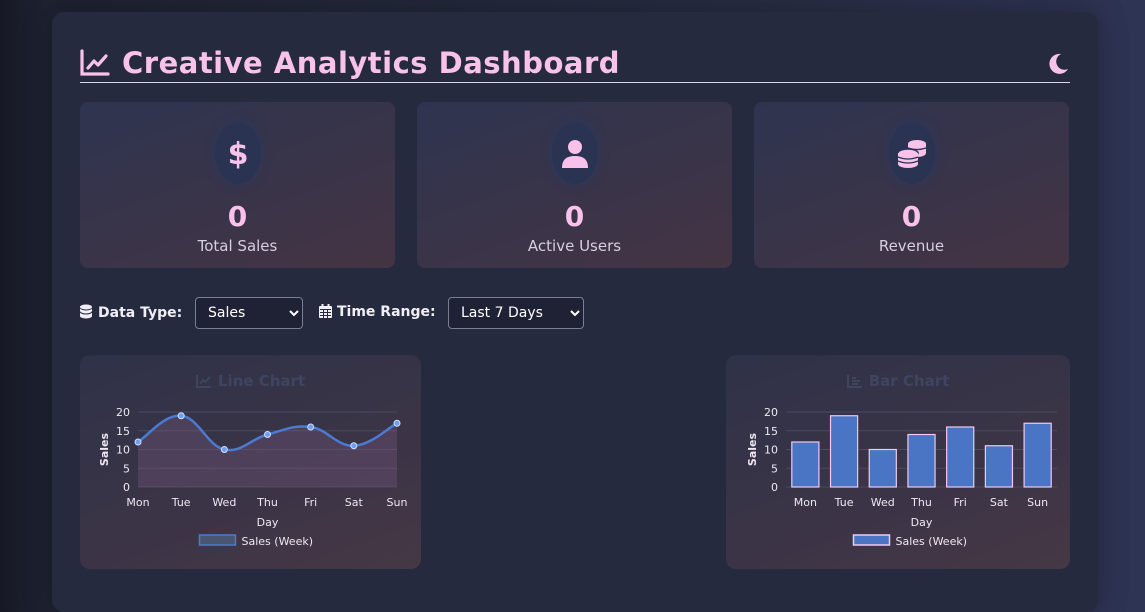 The width and height of the screenshot is (1145, 612). I want to click on dashboard-header: Creative Analytics Dashboard, so click(575, 63).